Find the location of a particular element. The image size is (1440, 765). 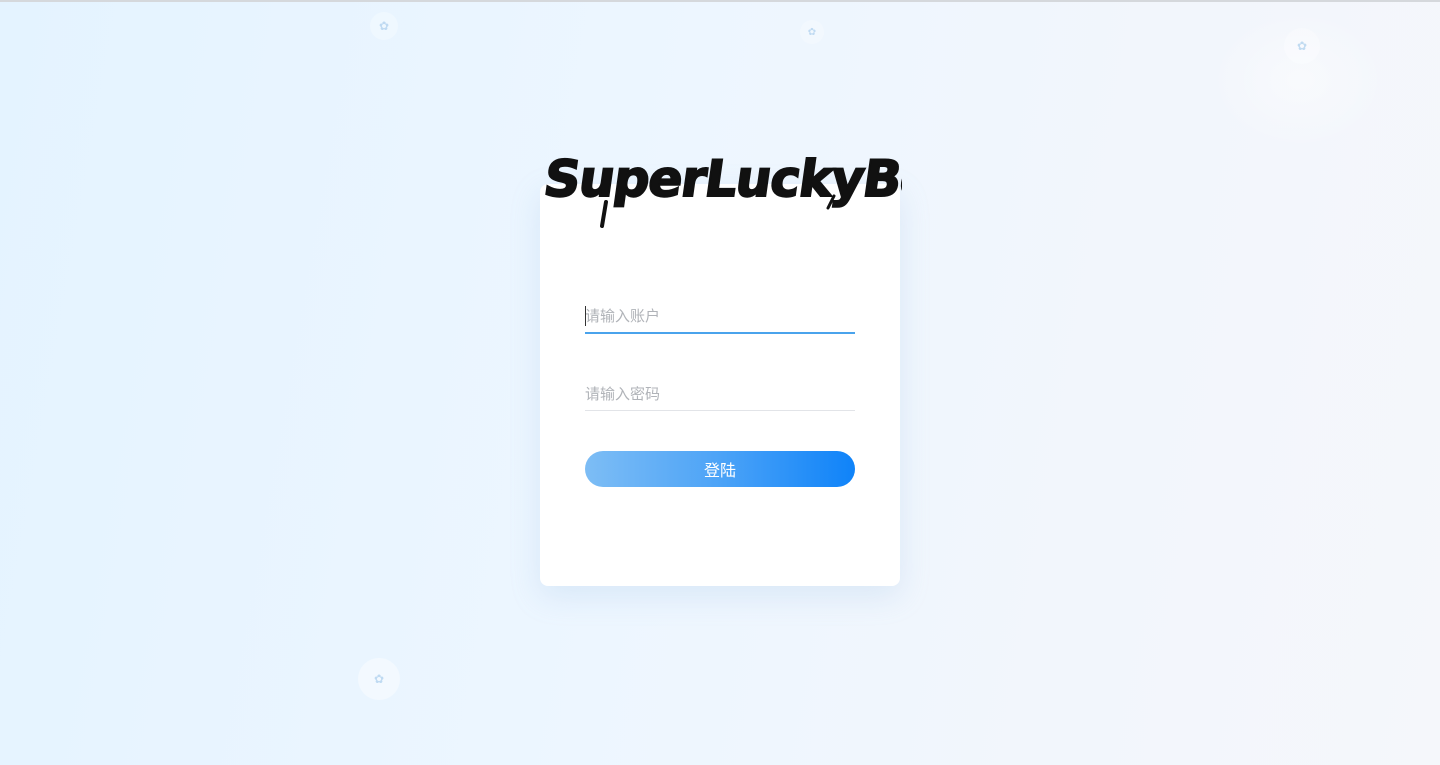

login-button-label: 登陆 is located at coordinates (719, 470).